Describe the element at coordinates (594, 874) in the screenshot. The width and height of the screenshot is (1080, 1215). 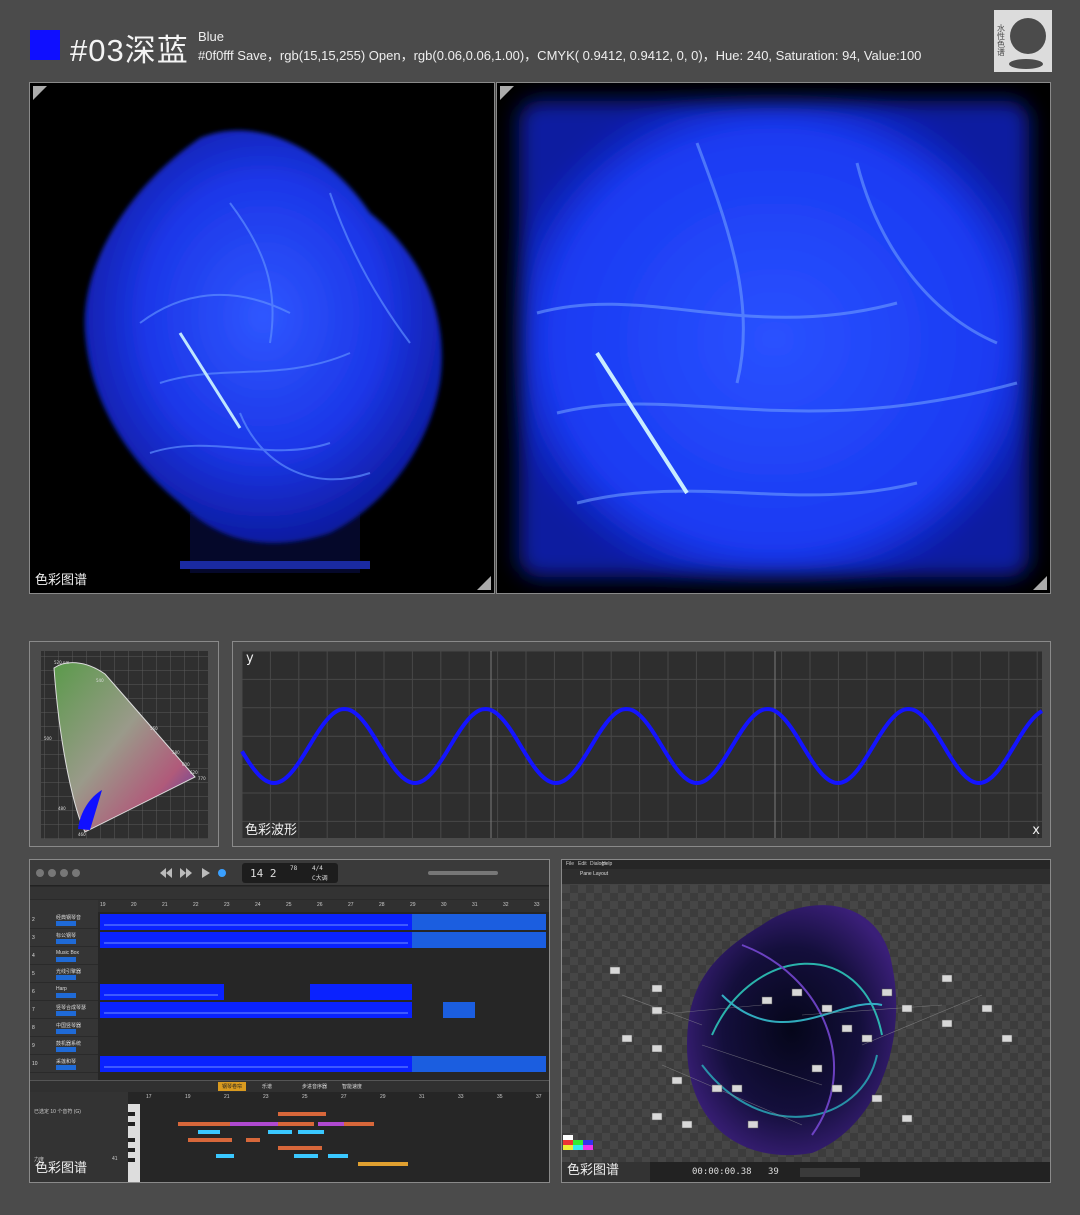
I see `tab-pane-layout: Pane Layout` at that location.